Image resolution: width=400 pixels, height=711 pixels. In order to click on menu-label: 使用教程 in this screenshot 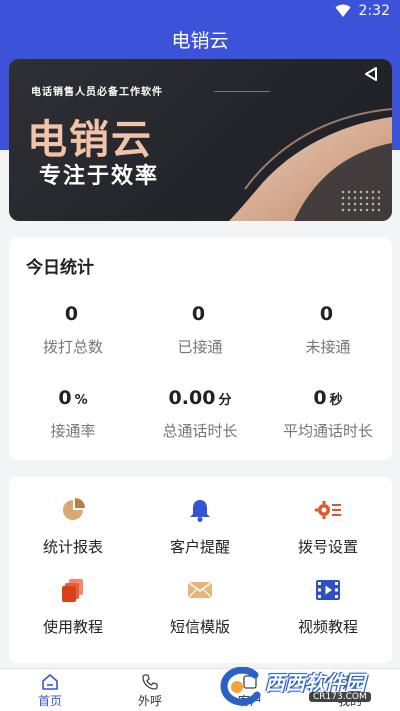, I will do `click(72, 627)`.